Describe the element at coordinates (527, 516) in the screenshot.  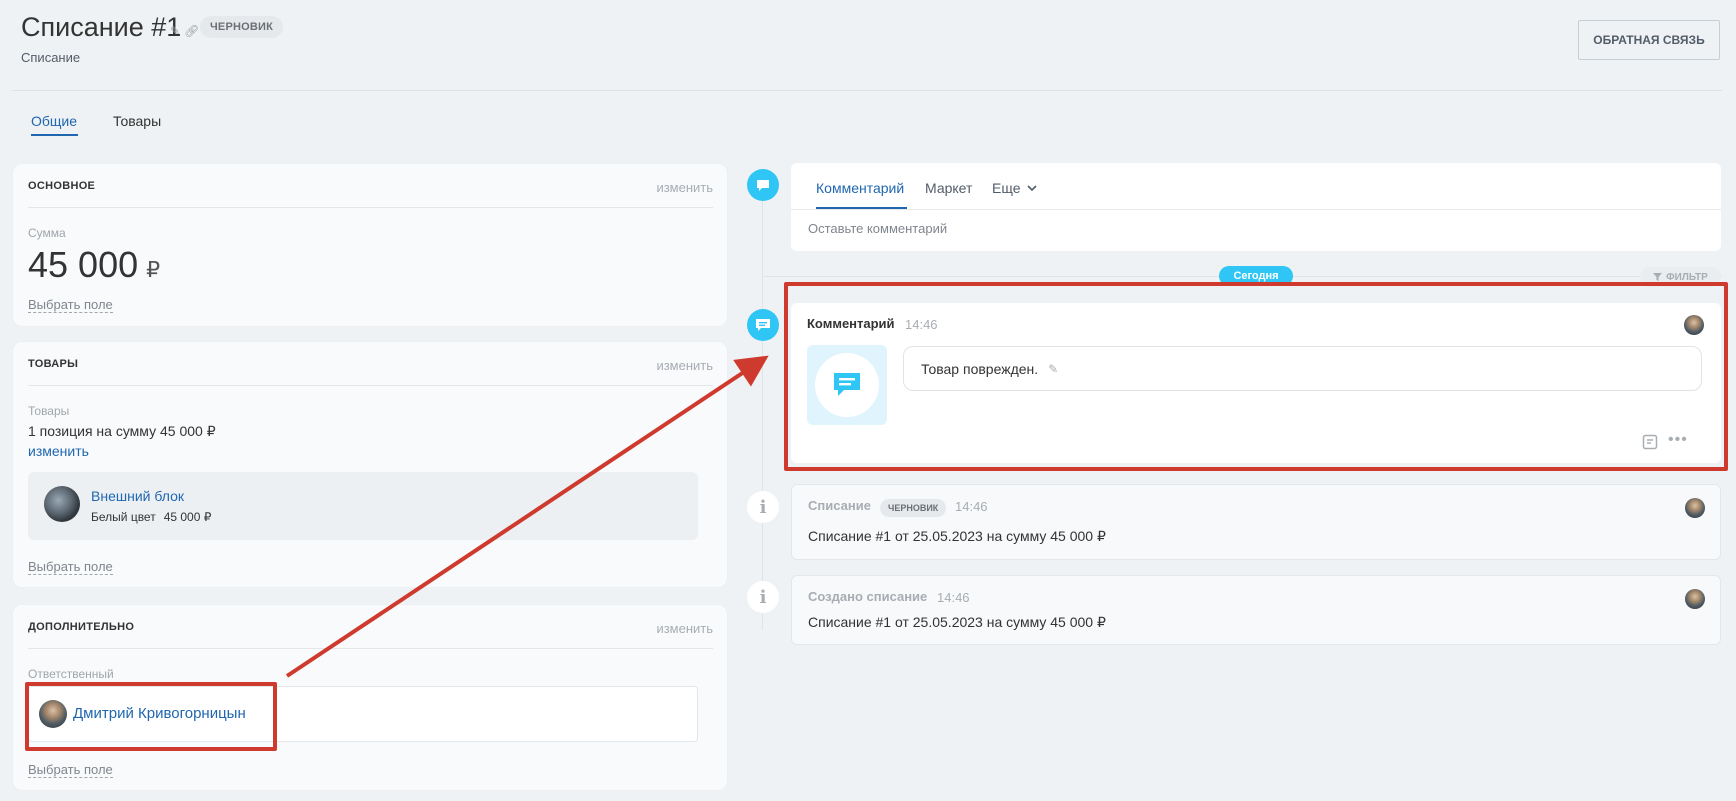
I see `annotation-arrow` at that location.